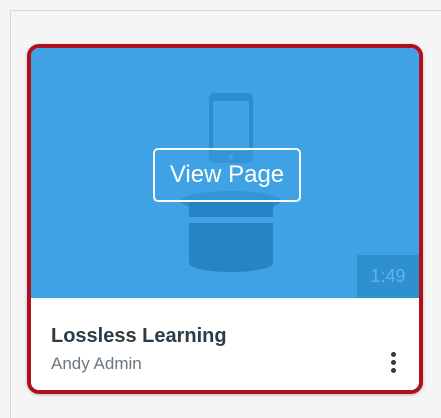 This screenshot has height=418, width=441. I want to click on duration-badge: 1:49, so click(388, 276).